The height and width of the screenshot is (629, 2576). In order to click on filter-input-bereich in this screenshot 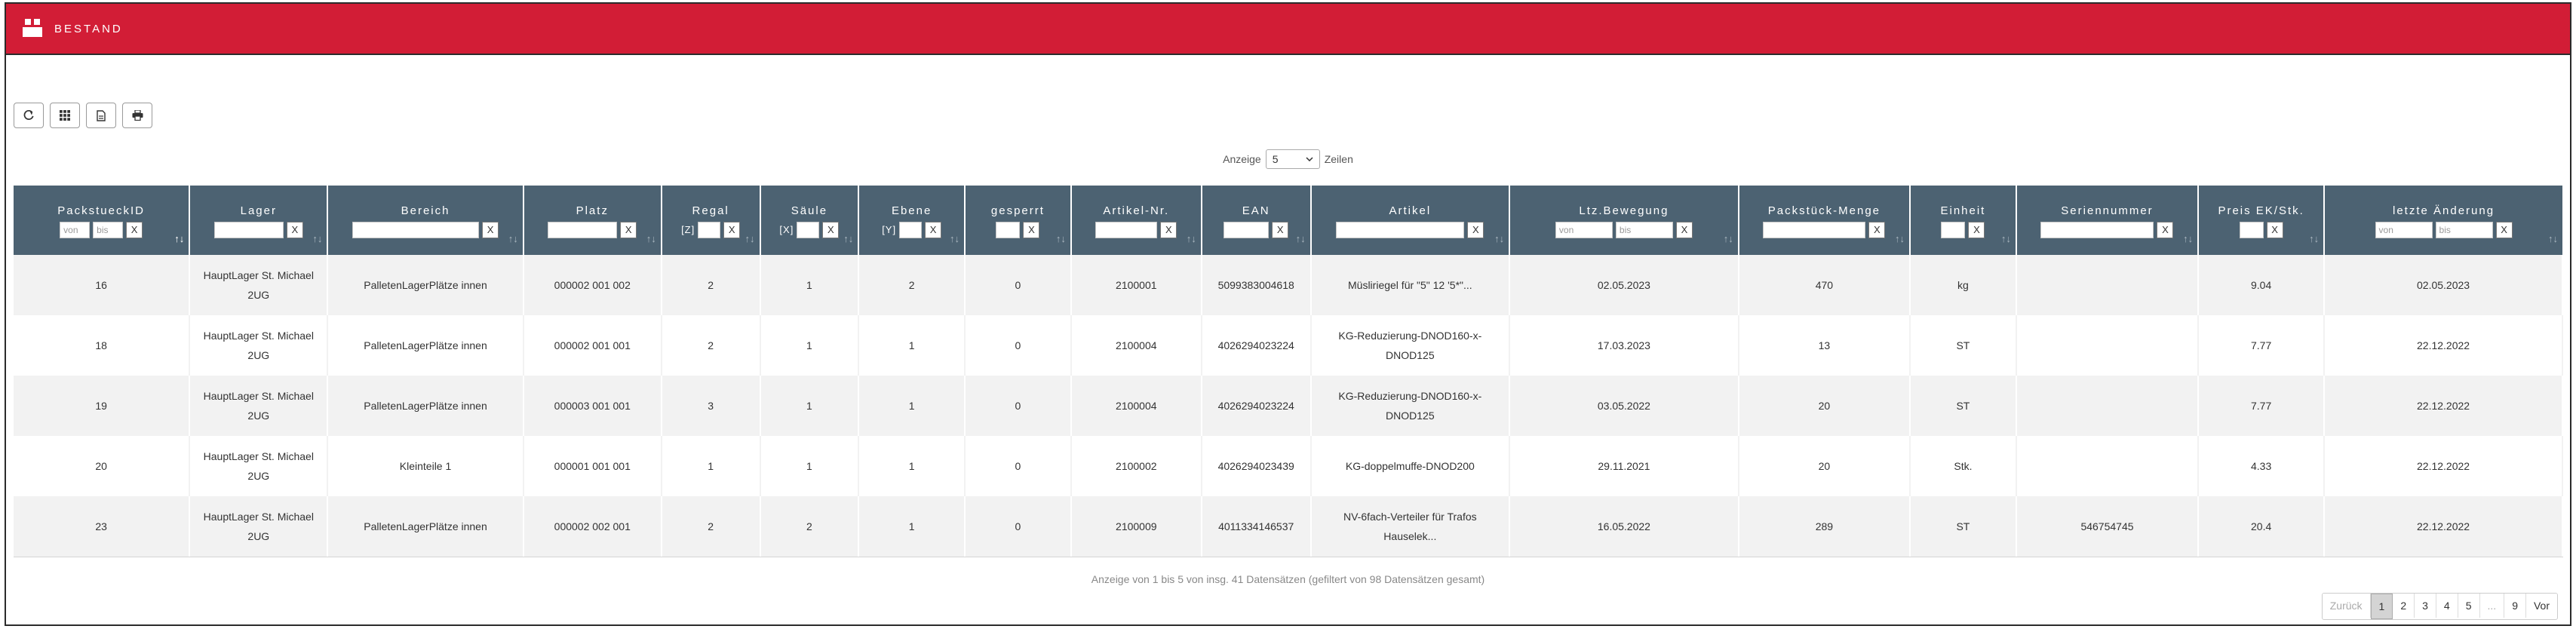, I will do `click(416, 229)`.